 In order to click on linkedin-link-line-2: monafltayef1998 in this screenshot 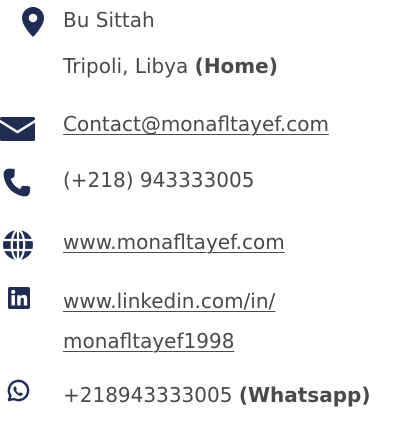, I will do `click(148, 341)`.